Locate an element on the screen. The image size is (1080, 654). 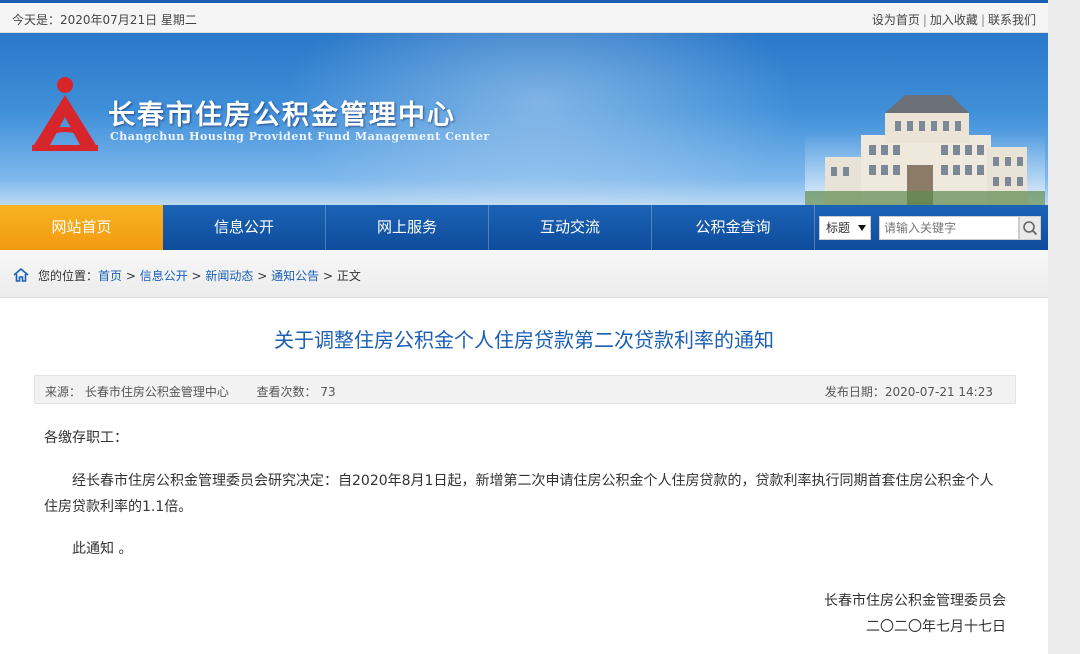
publish-date-label: 发布日期： is located at coordinates (854, 392).